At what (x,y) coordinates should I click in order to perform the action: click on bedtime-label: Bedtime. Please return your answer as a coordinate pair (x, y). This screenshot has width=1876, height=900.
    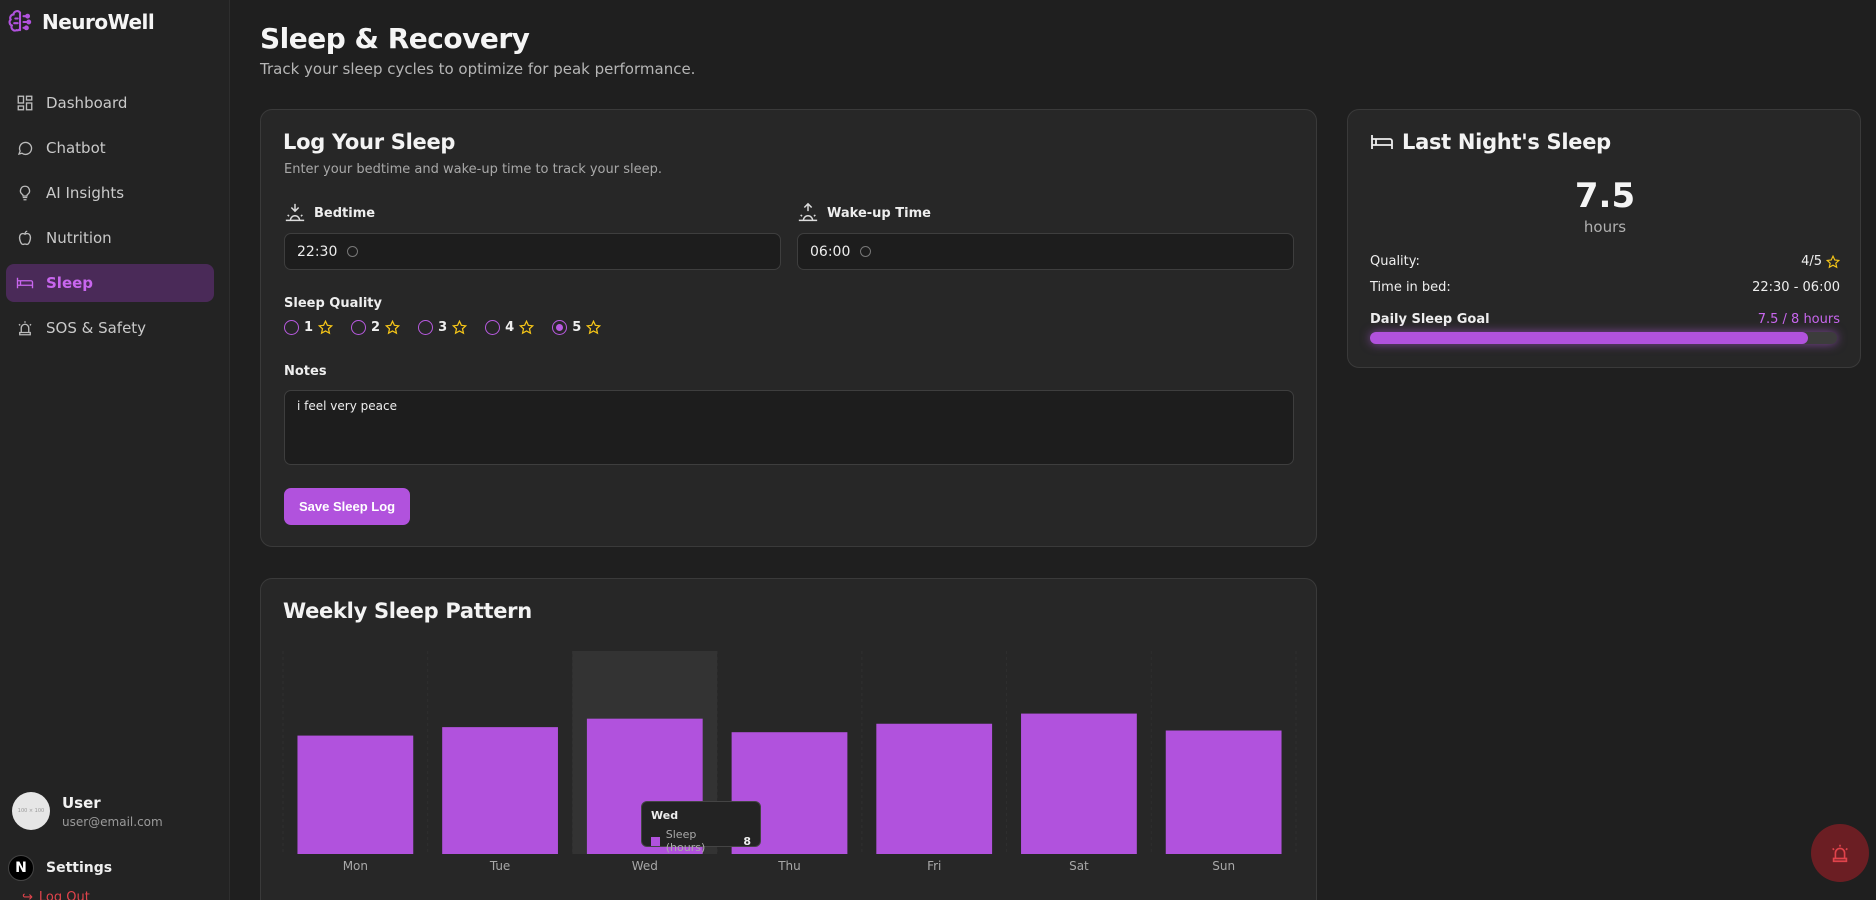
    Looking at the image, I should click on (329, 213).